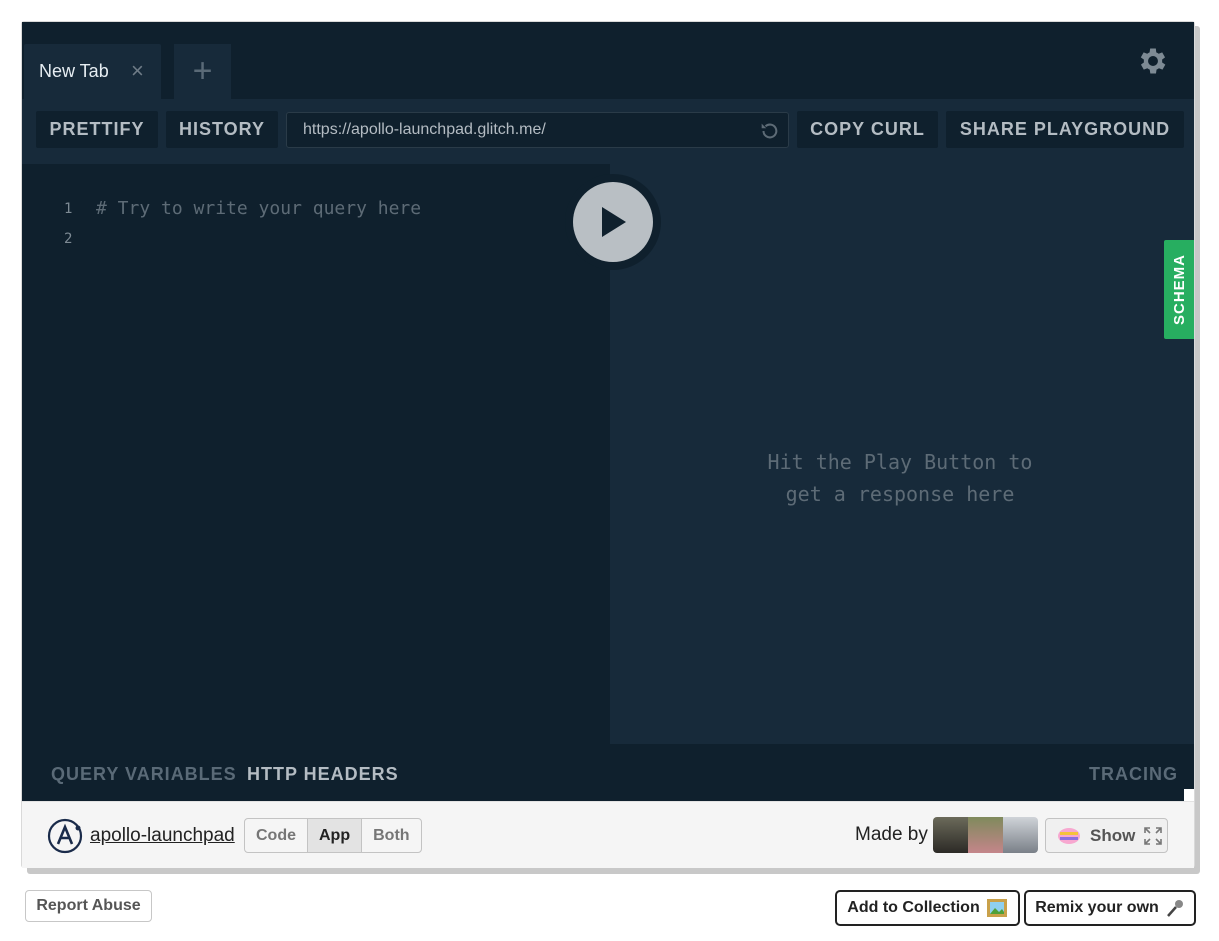  What do you see at coordinates (1097, 907) in the screenshot?
I see `remix-label: Remix your own` at bounding box center [1097, 907].